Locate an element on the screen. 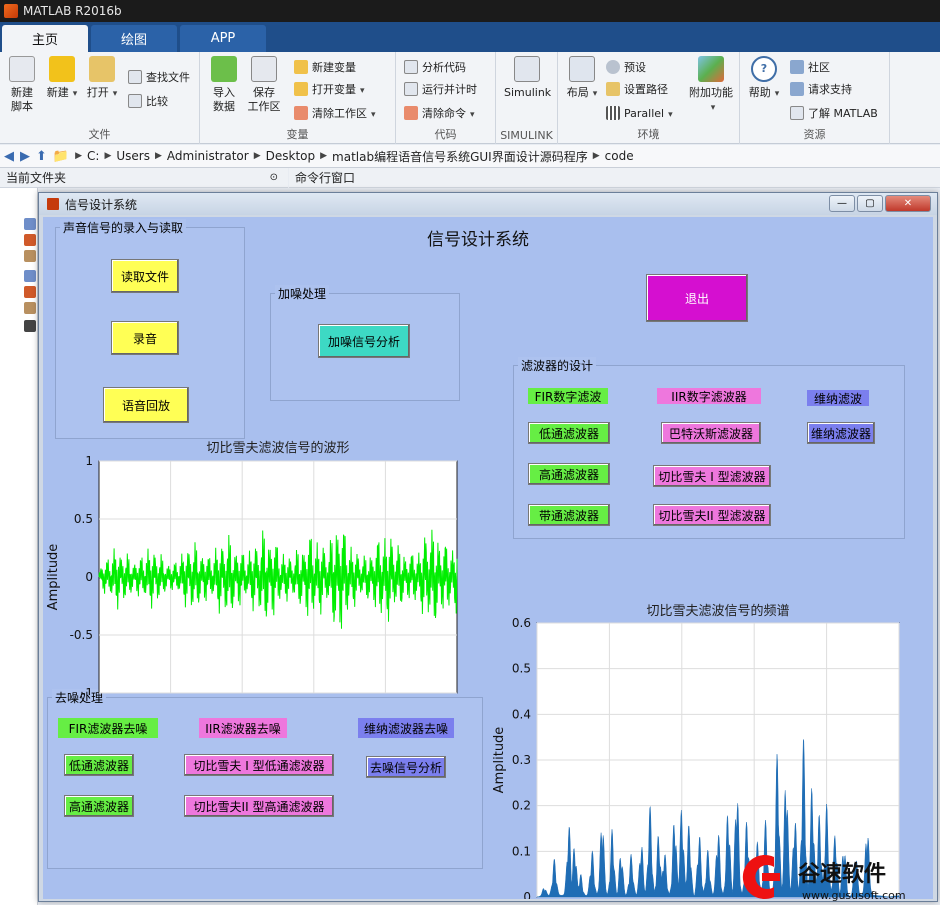 This screenshot has width=940, height=905. import-data-button: 导入 数据 is located at coordinates (224, 85).